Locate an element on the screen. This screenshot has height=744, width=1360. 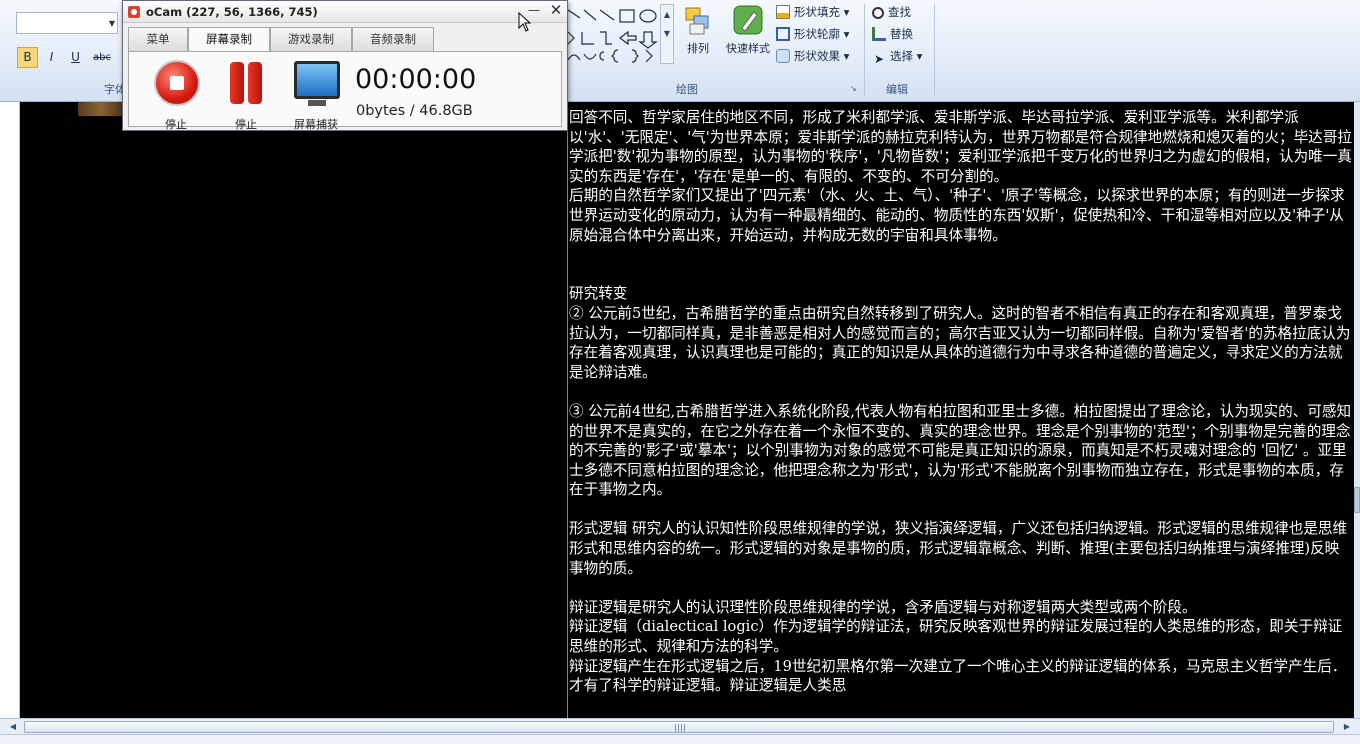
replace-icon is located at coordinates (879, 34).